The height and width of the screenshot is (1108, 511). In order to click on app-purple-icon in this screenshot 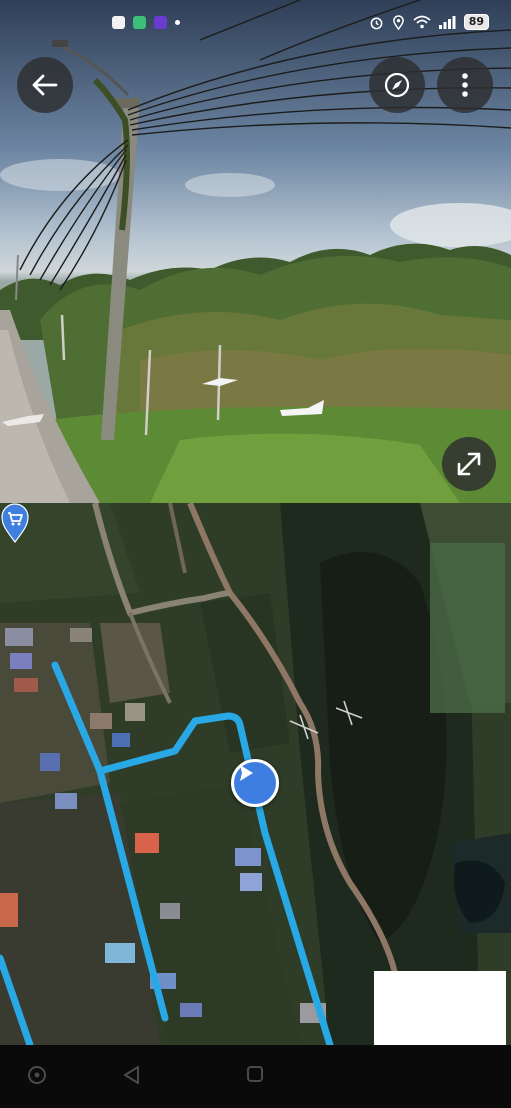, I will do `click(160, 22)`.